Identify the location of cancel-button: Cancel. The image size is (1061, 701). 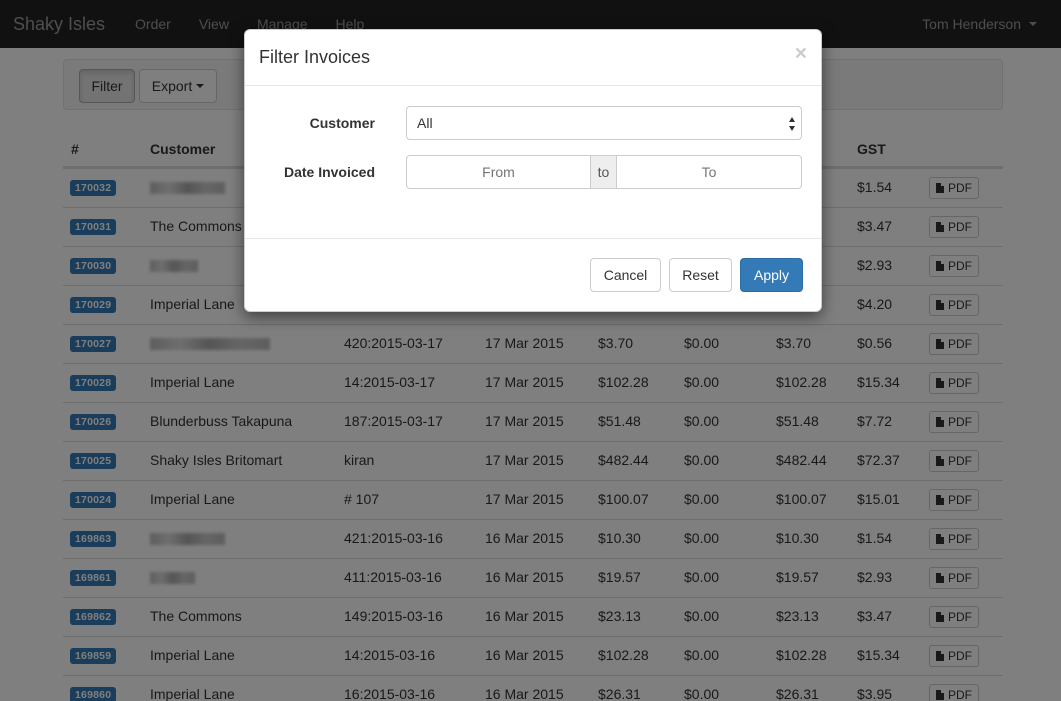
(625, 275).